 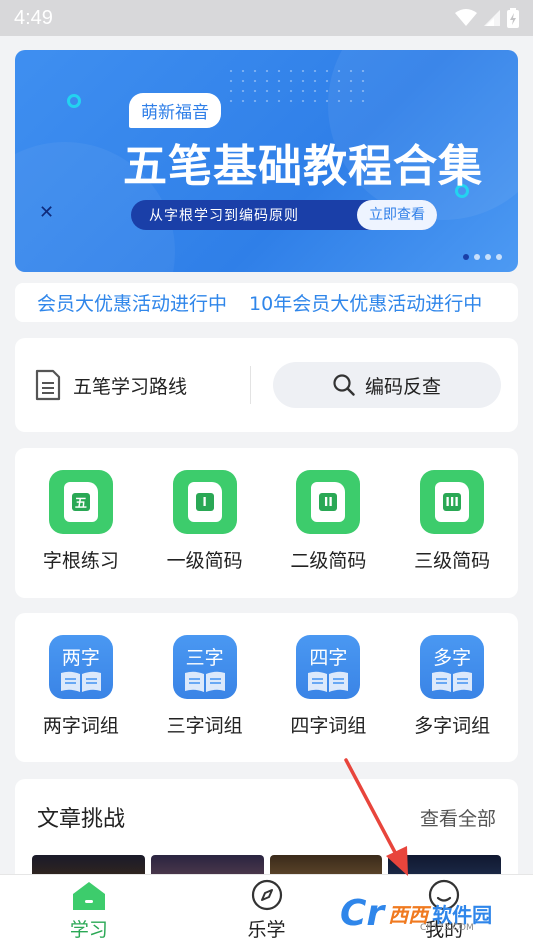 I want to click on tab-label: 乐学, so click(x=266, y=930).